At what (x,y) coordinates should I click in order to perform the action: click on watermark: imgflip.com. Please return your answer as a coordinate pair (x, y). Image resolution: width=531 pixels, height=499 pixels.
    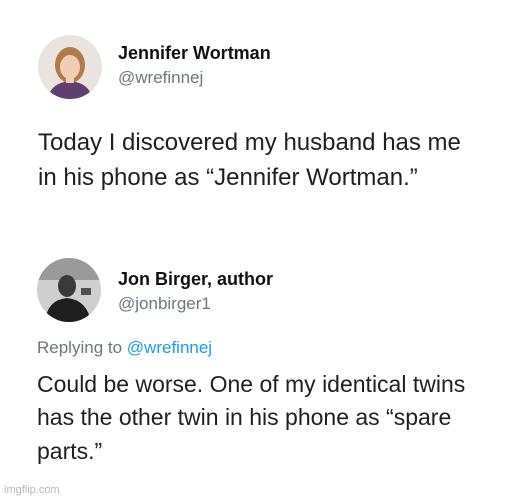
    Looking at the image, I should click on (32, 490).